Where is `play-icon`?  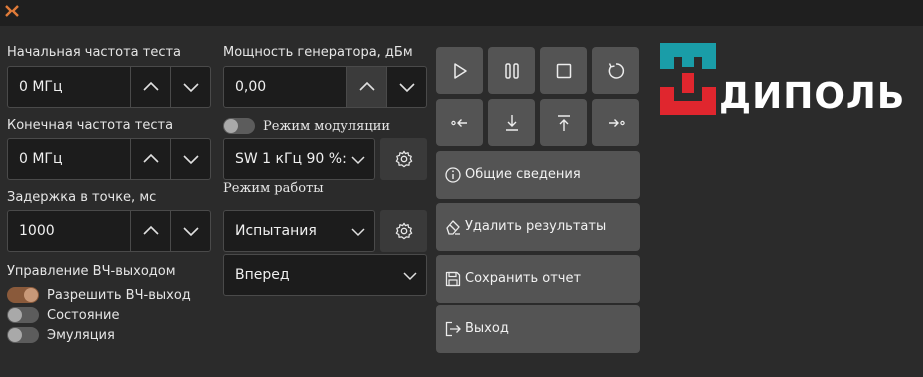
play-icon is located at coordinates (460, 70).